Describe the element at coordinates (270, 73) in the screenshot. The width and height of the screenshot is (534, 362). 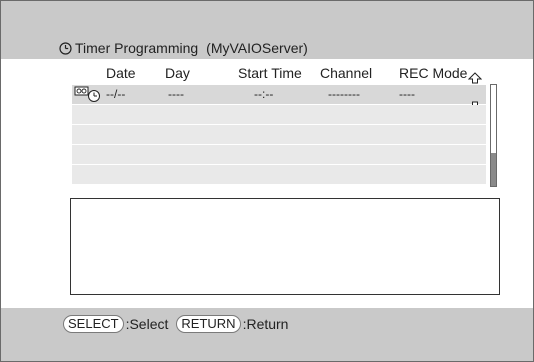
I see `column-header-start-time: Start Time` at that location.